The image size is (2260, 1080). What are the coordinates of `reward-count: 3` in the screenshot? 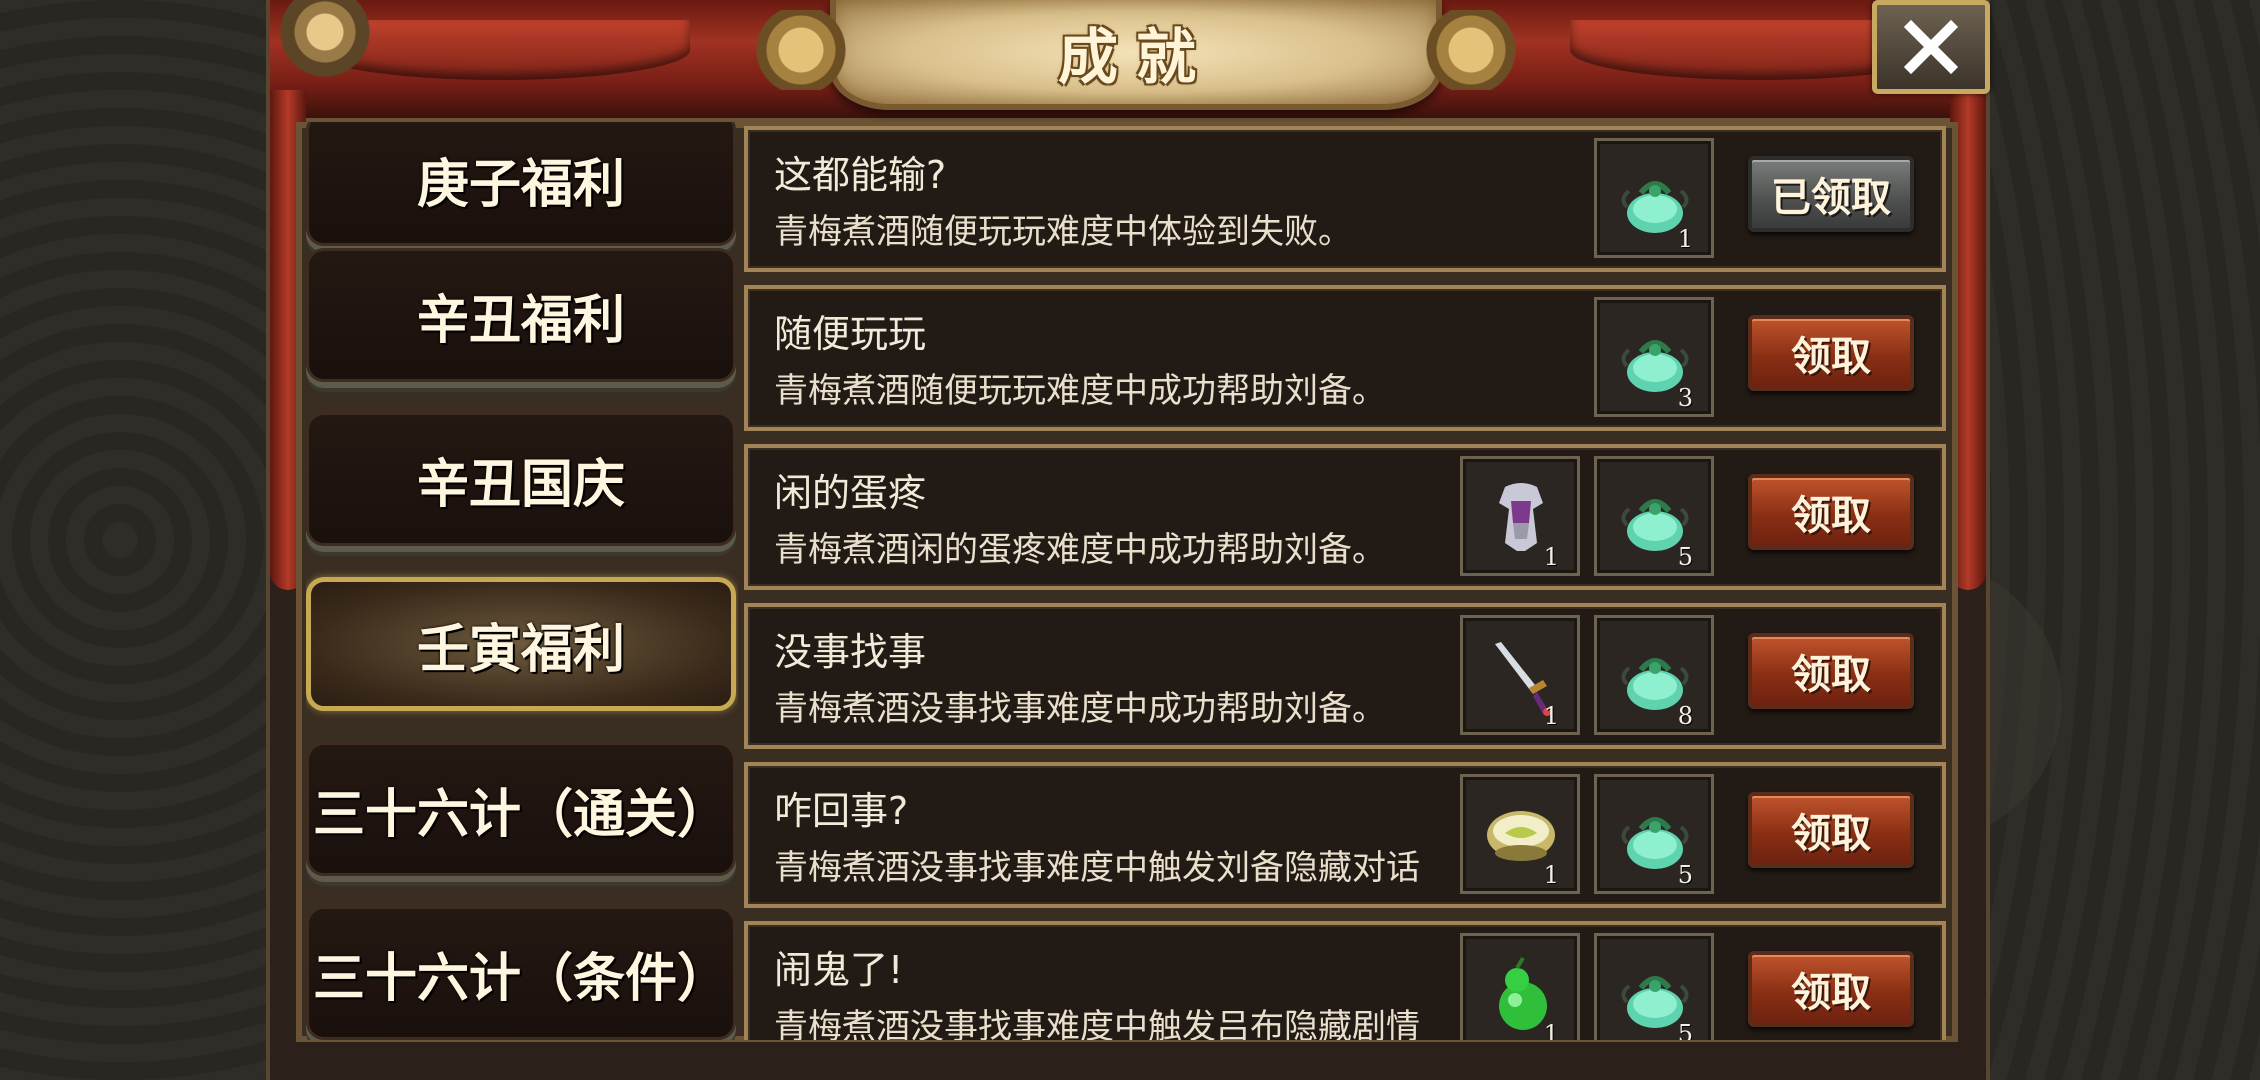 It's located at (1685, 398).